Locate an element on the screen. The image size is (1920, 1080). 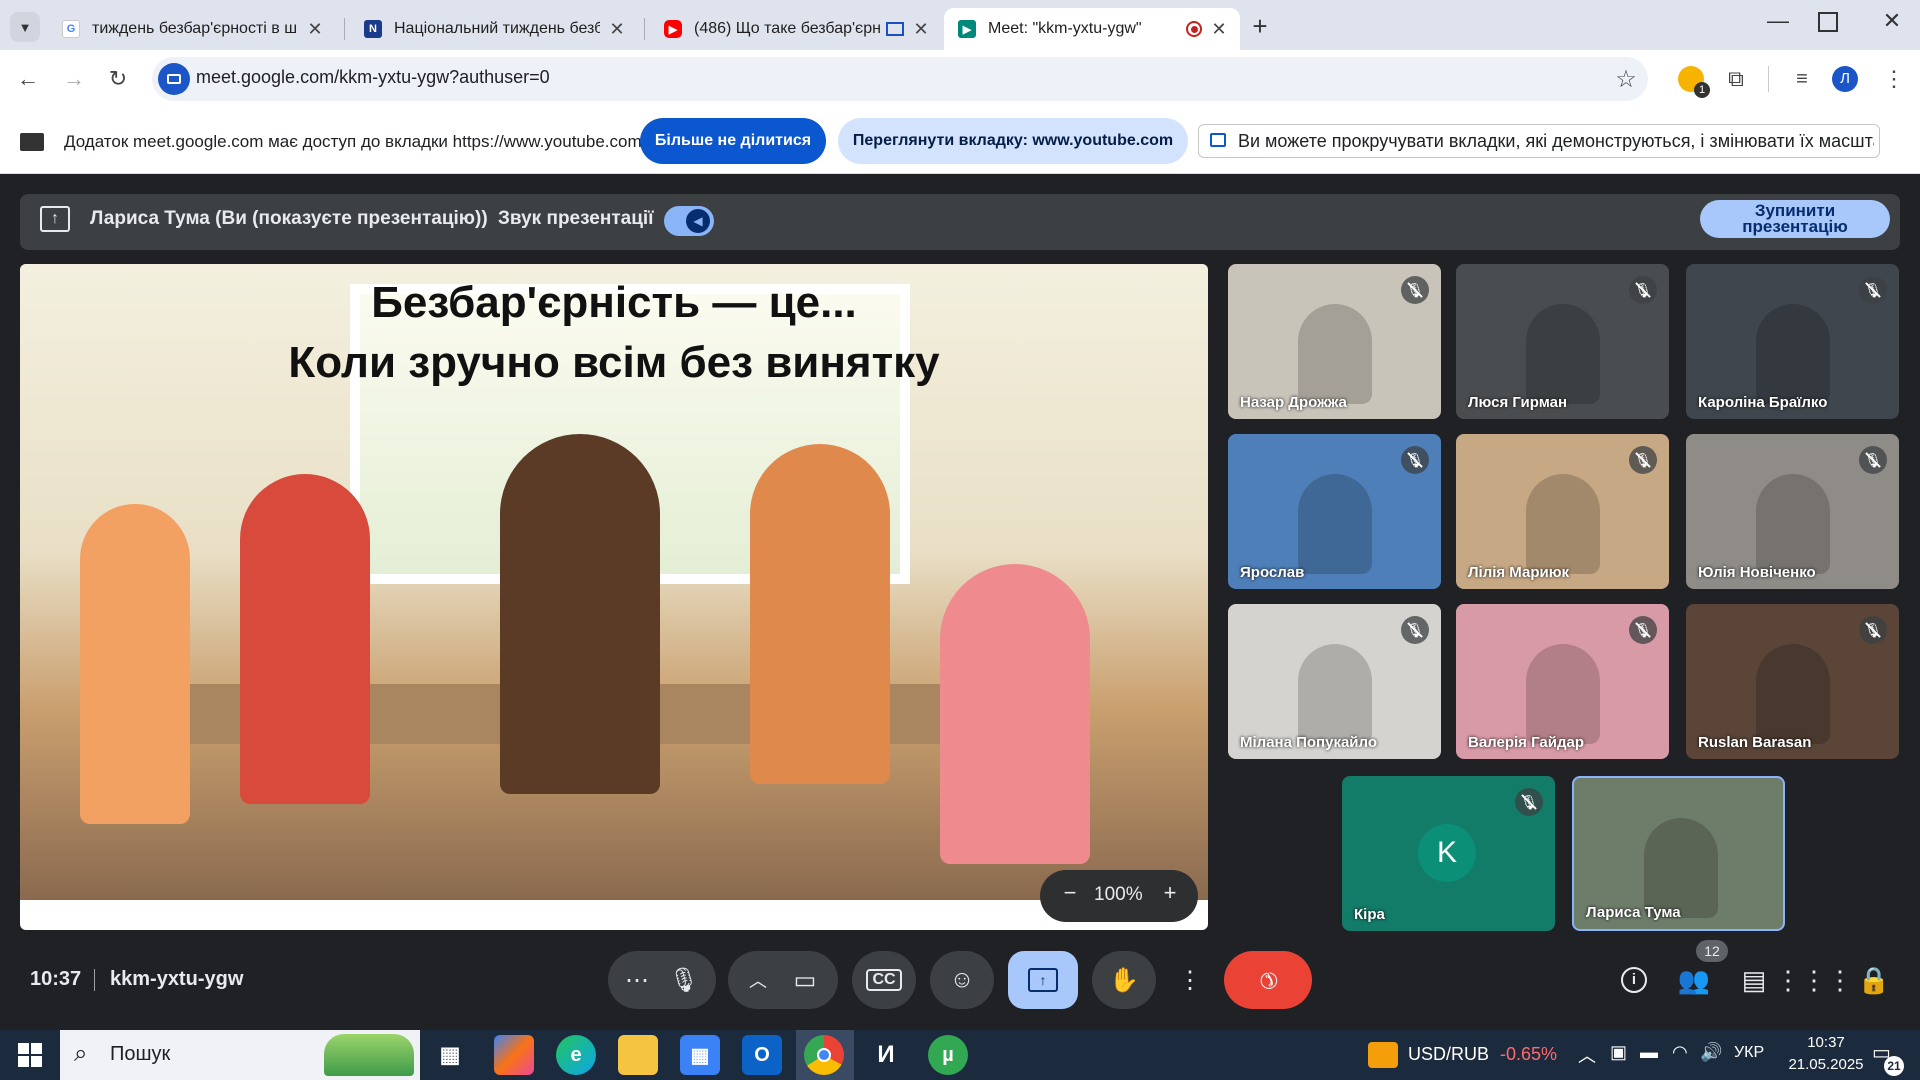
video-control-group: ︿ ▭ is located at coordinates (783, 980).